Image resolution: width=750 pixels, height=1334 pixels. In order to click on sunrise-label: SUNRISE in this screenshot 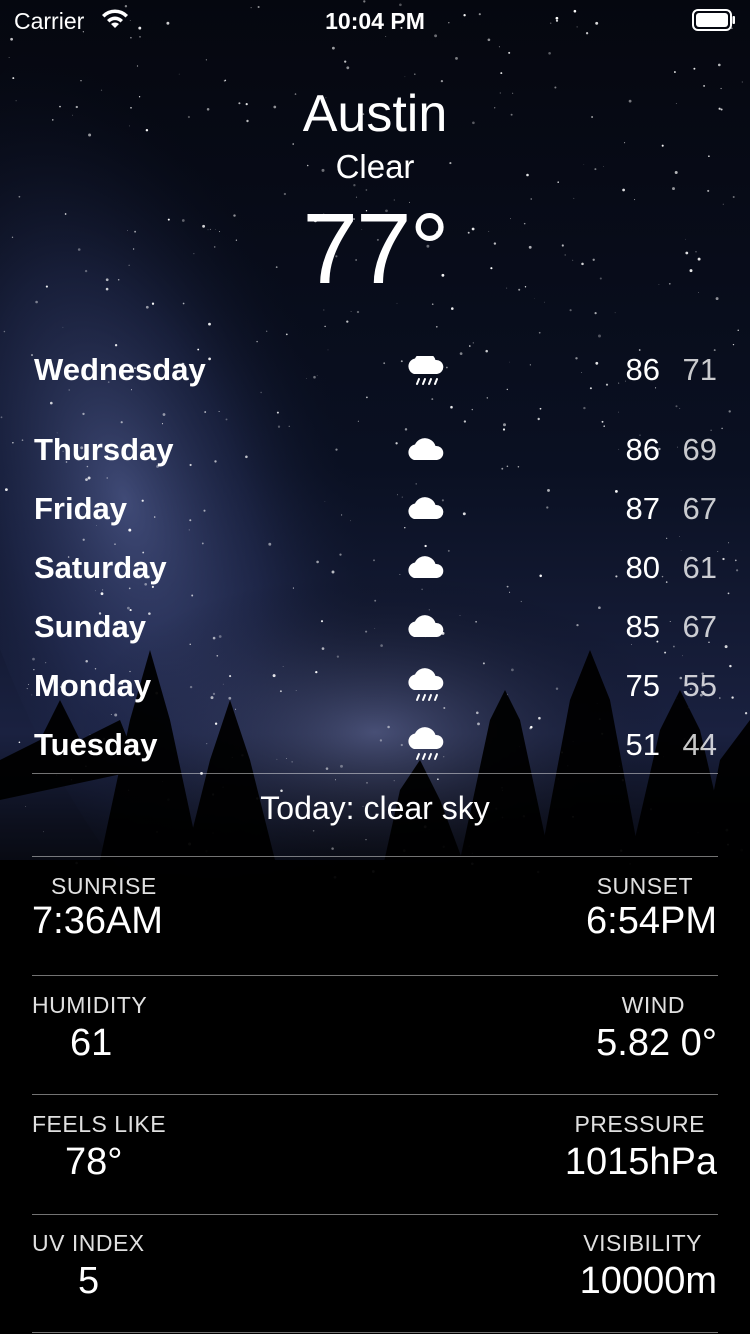, I will do `click(104, 886)`.